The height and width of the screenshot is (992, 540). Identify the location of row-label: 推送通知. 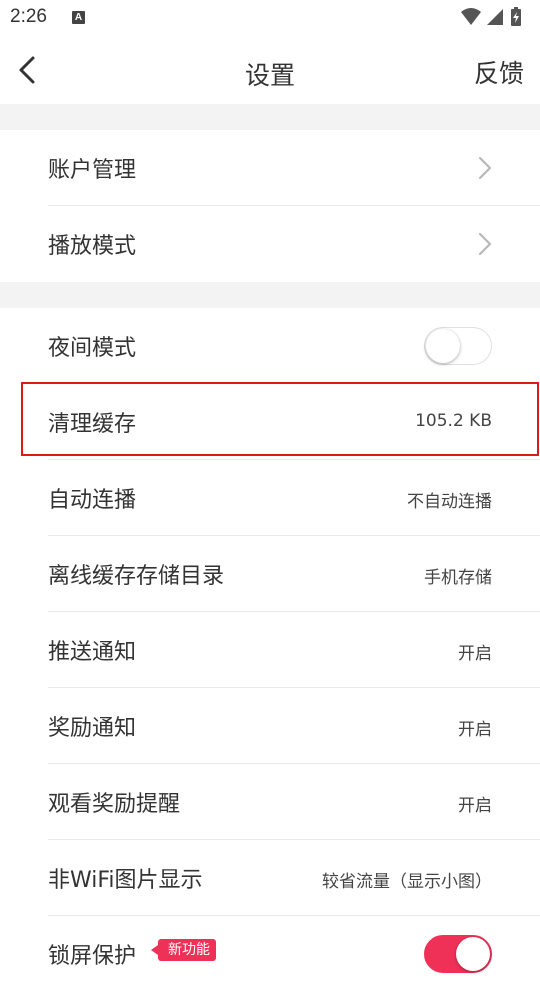
(92, 652).